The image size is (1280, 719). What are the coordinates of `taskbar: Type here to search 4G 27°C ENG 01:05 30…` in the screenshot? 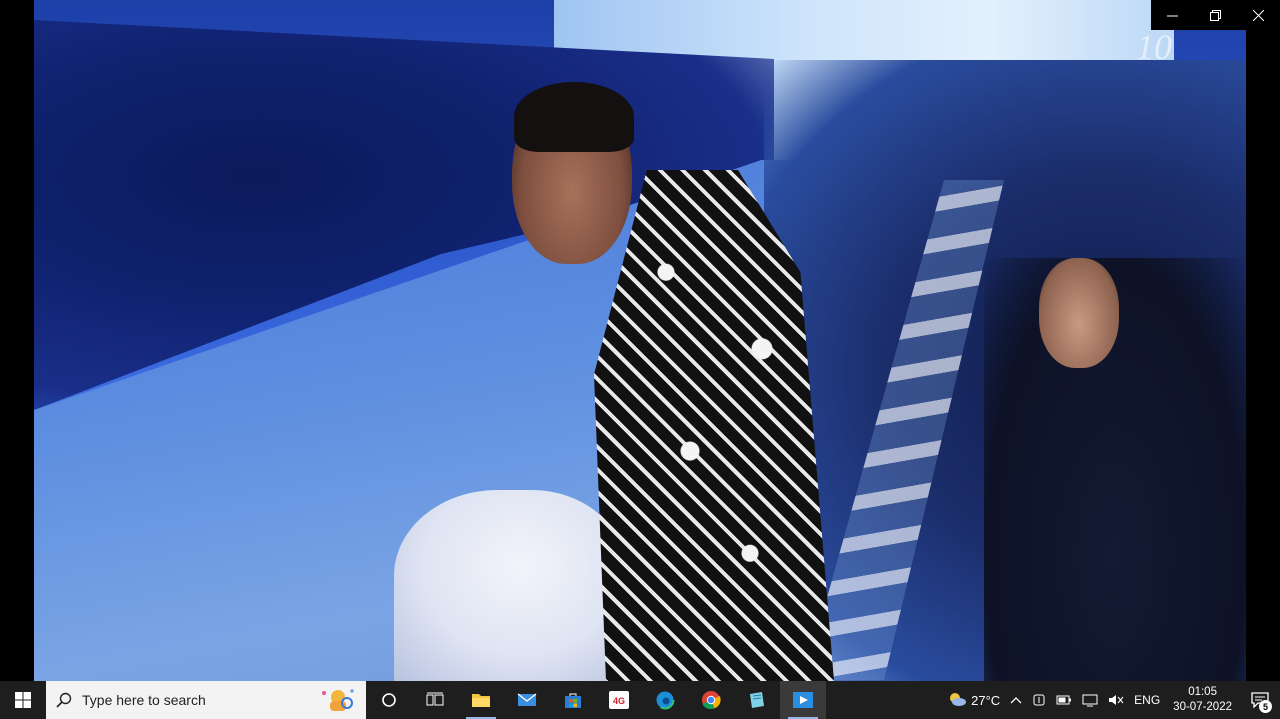 It's located at (640, 700).